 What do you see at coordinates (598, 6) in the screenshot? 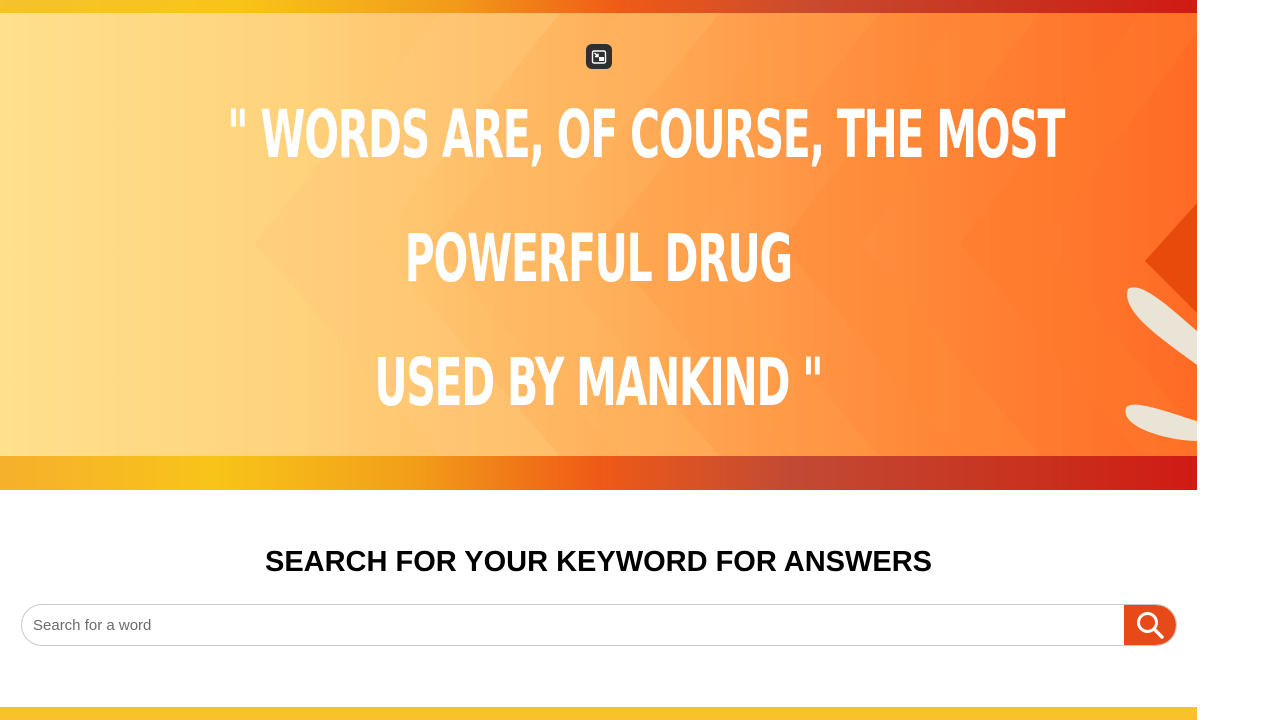
I see `top-gradient-stripe` at bounding box center [598, 6].